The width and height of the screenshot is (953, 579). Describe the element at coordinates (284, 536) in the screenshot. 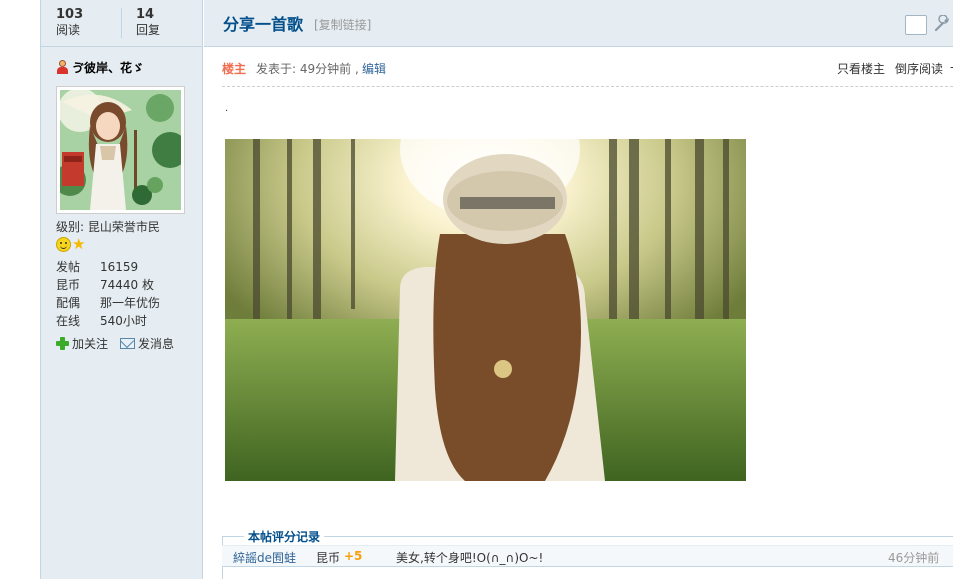

I see `rating-title: 本帖评分记录` at that location.